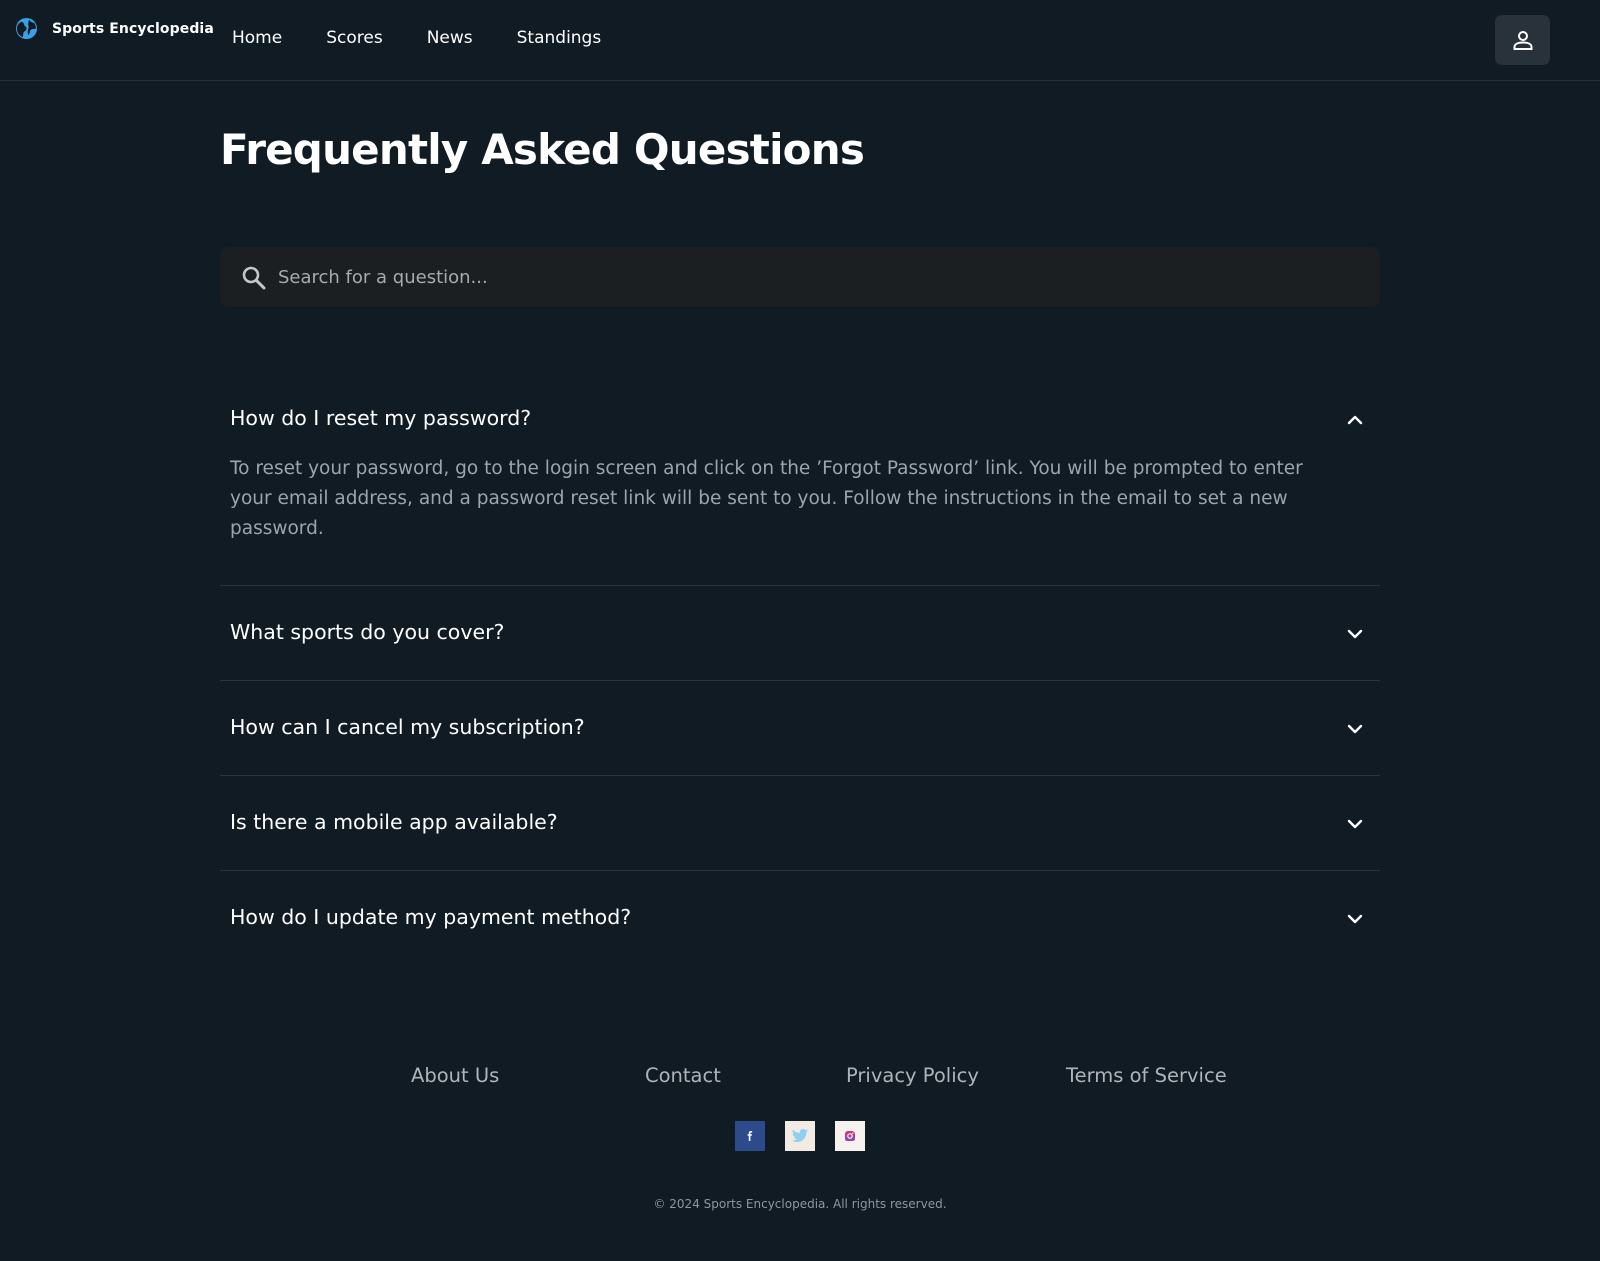 The height and width of the screenshot is (1261, 1600). I want to click on twitter-link, so click(800, 1136).